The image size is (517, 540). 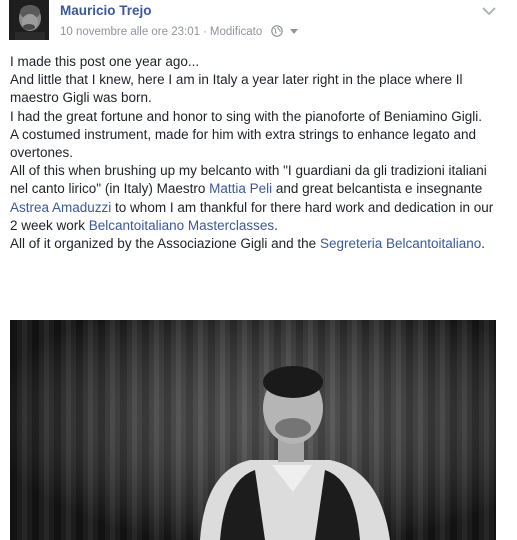 What do you see at coordinates (236, 32) in the screenshot?
I see `edited-label: Modificato` at bounding box center [236, 32].